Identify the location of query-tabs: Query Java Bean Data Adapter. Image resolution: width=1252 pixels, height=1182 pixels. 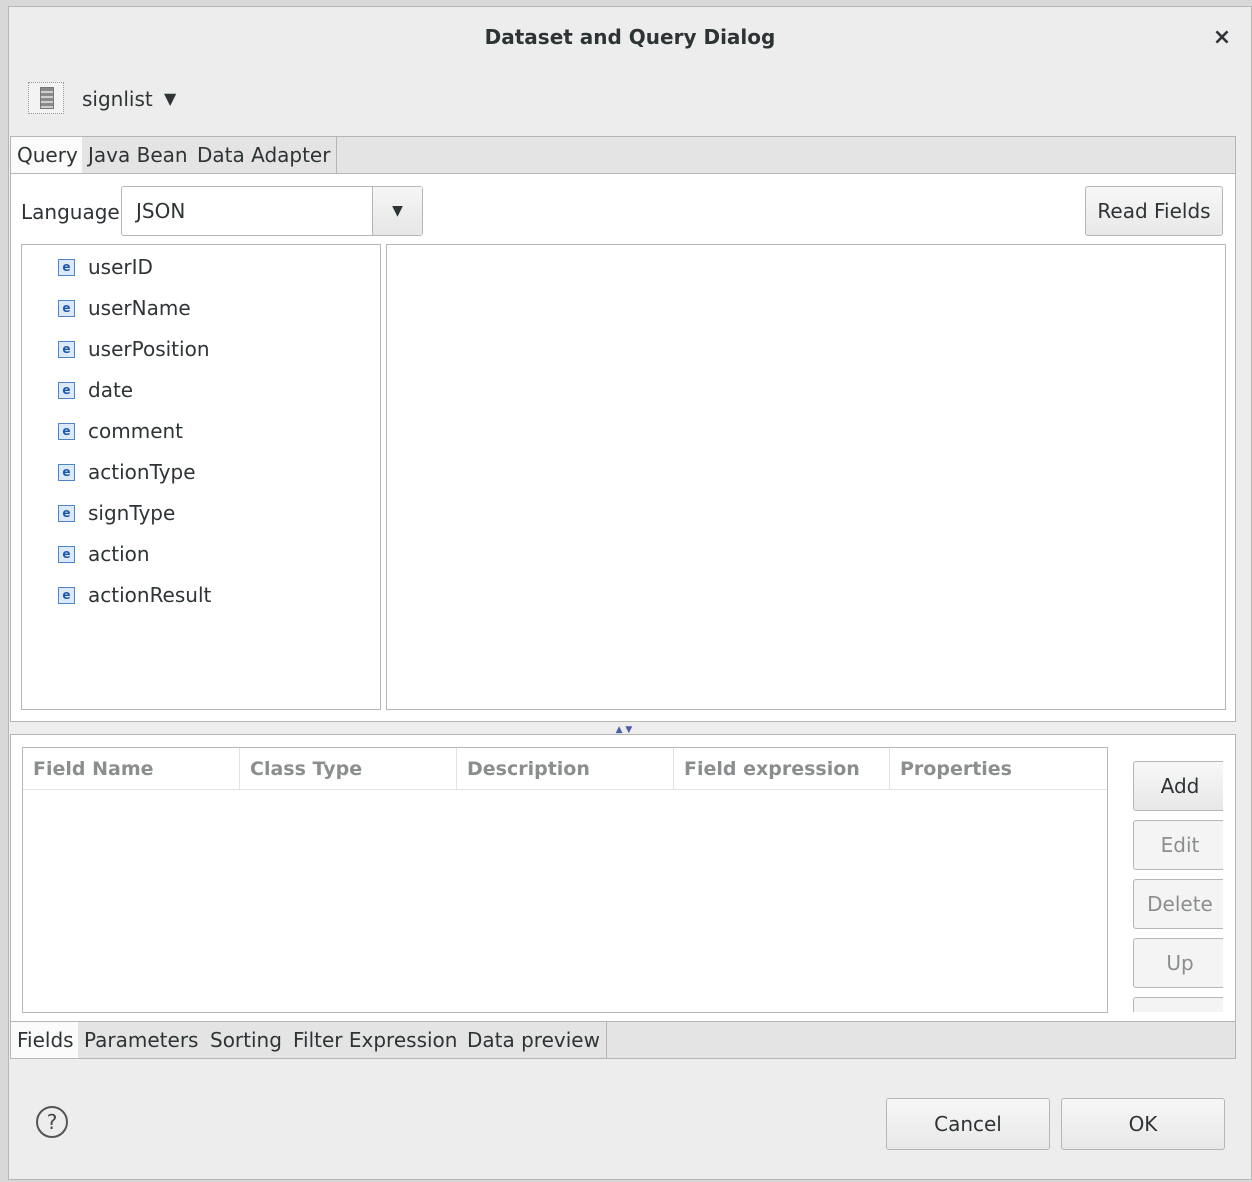
(623, 155).